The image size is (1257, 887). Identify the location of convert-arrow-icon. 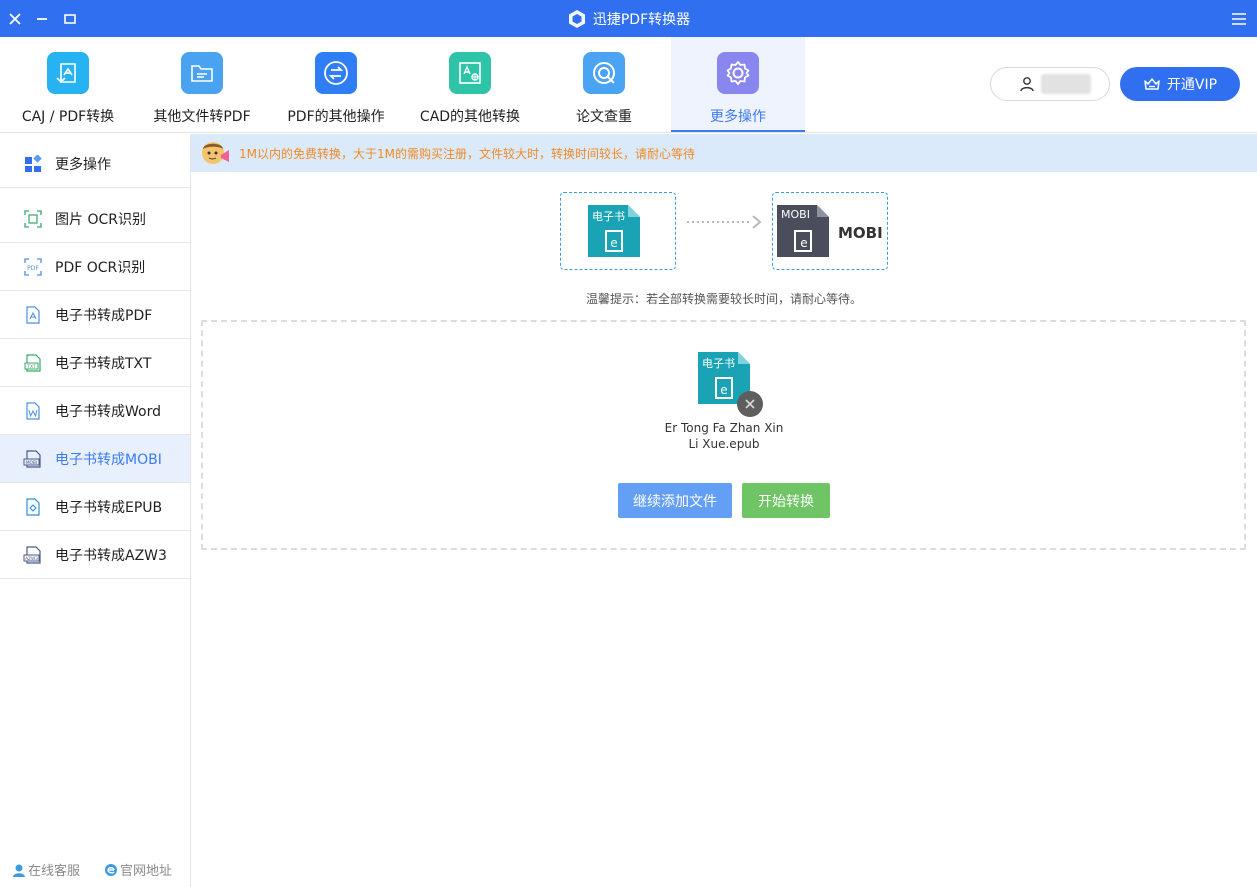
(724, 222).